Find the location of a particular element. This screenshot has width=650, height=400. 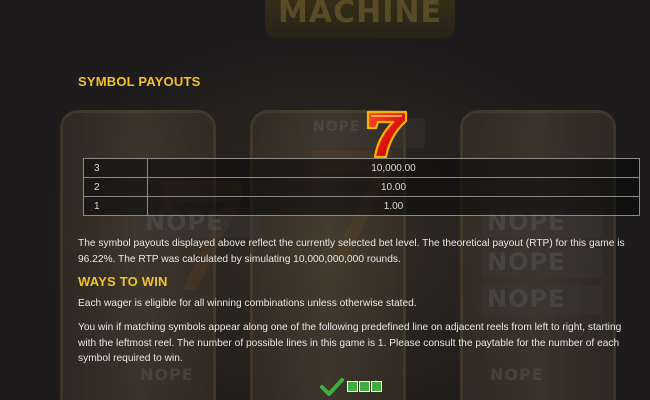

payout-value: 10.00 is located at coordinates (393, 187).